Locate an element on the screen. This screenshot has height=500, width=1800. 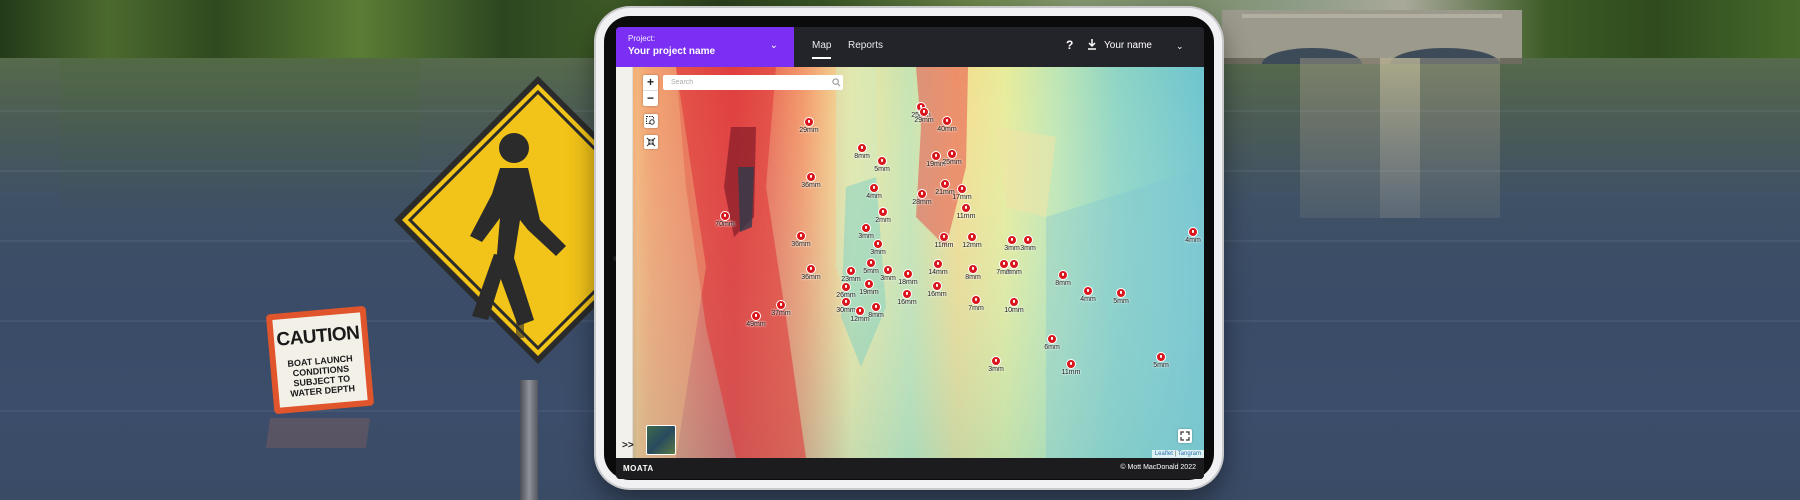
tab-reports: Reports is located at coordinates (865, 45).